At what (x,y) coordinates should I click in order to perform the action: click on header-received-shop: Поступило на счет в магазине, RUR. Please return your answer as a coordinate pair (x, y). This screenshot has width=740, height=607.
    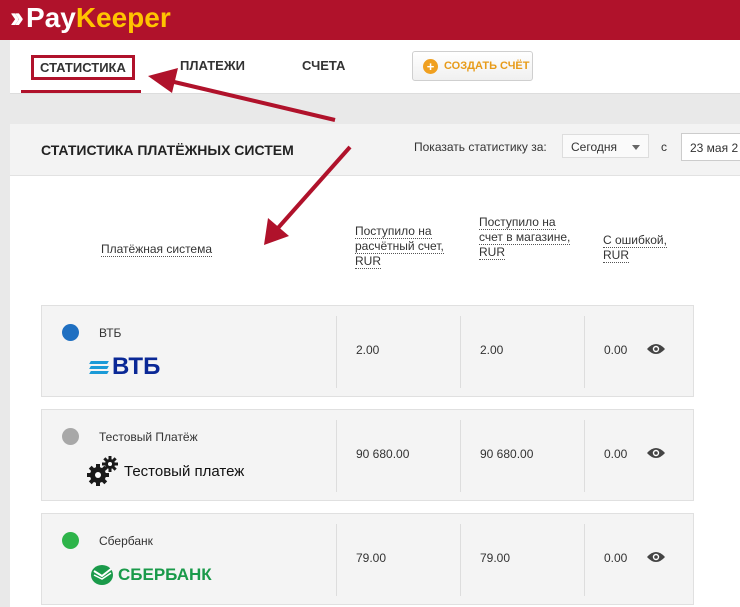
    Looking at the image, I should click on (529, 237).